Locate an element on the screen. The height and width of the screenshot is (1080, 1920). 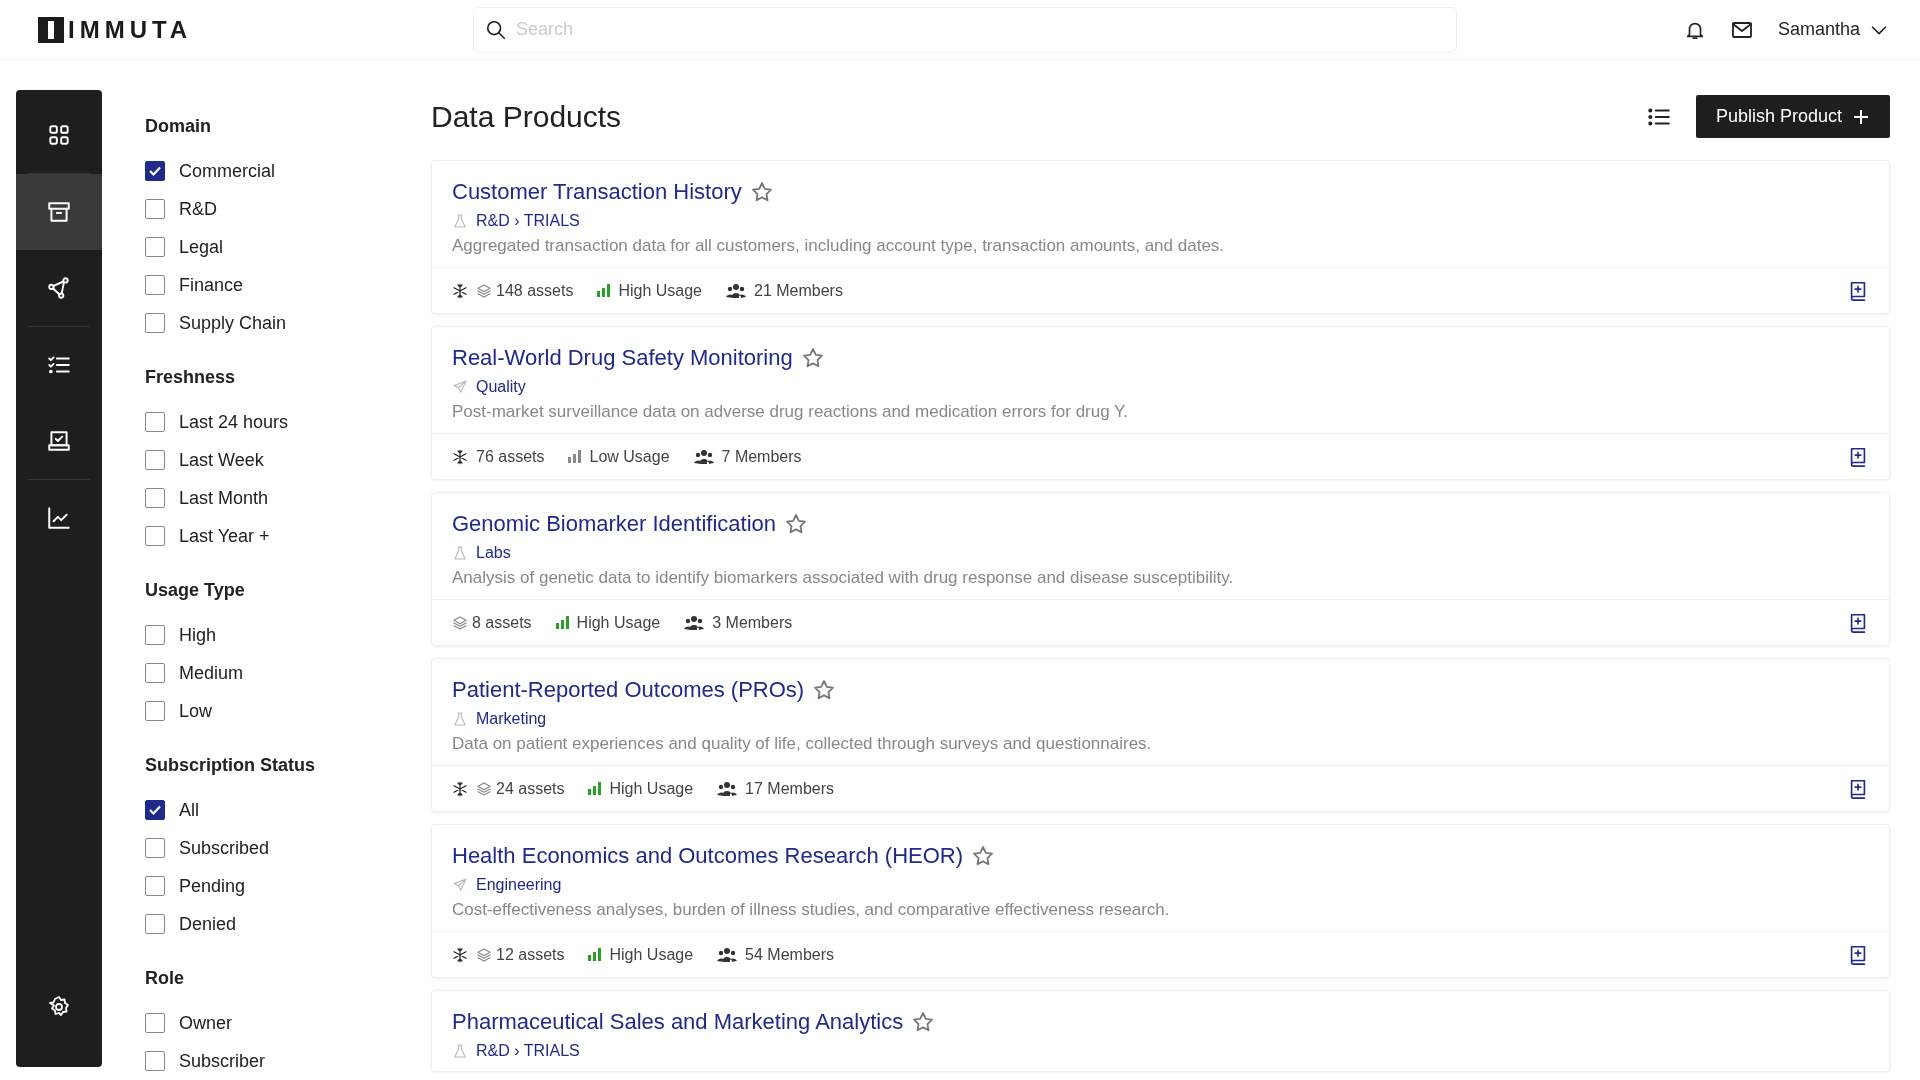
product-description: Data on patient experiences and quality of life, collected through surveys and questionnaires. is located at coordinates (802, 744).